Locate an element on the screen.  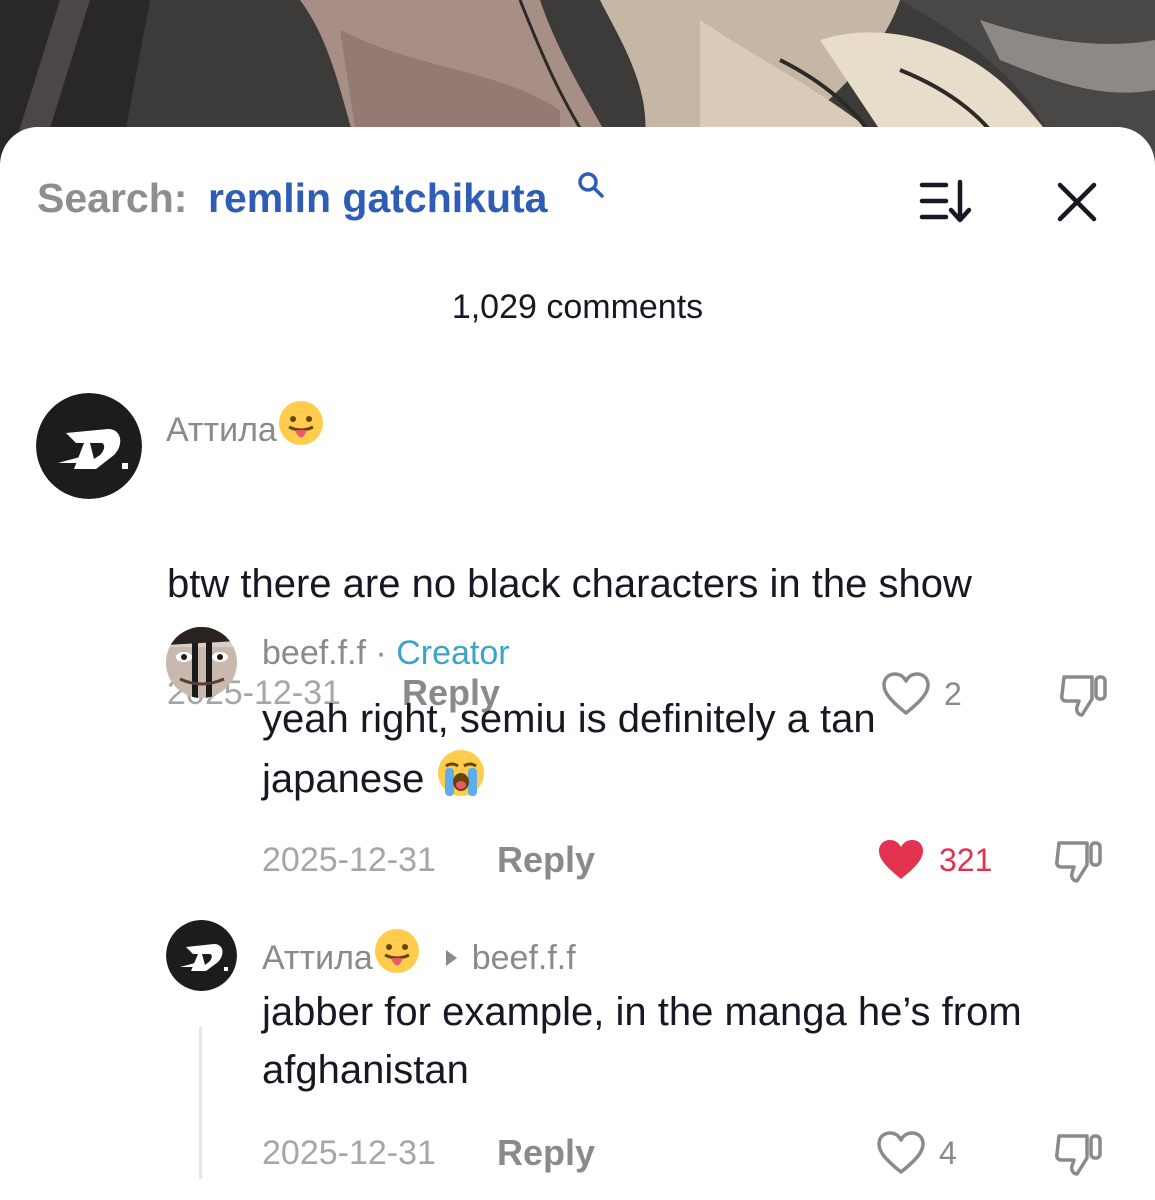
sort-icon is located at coordinates (945, 201).